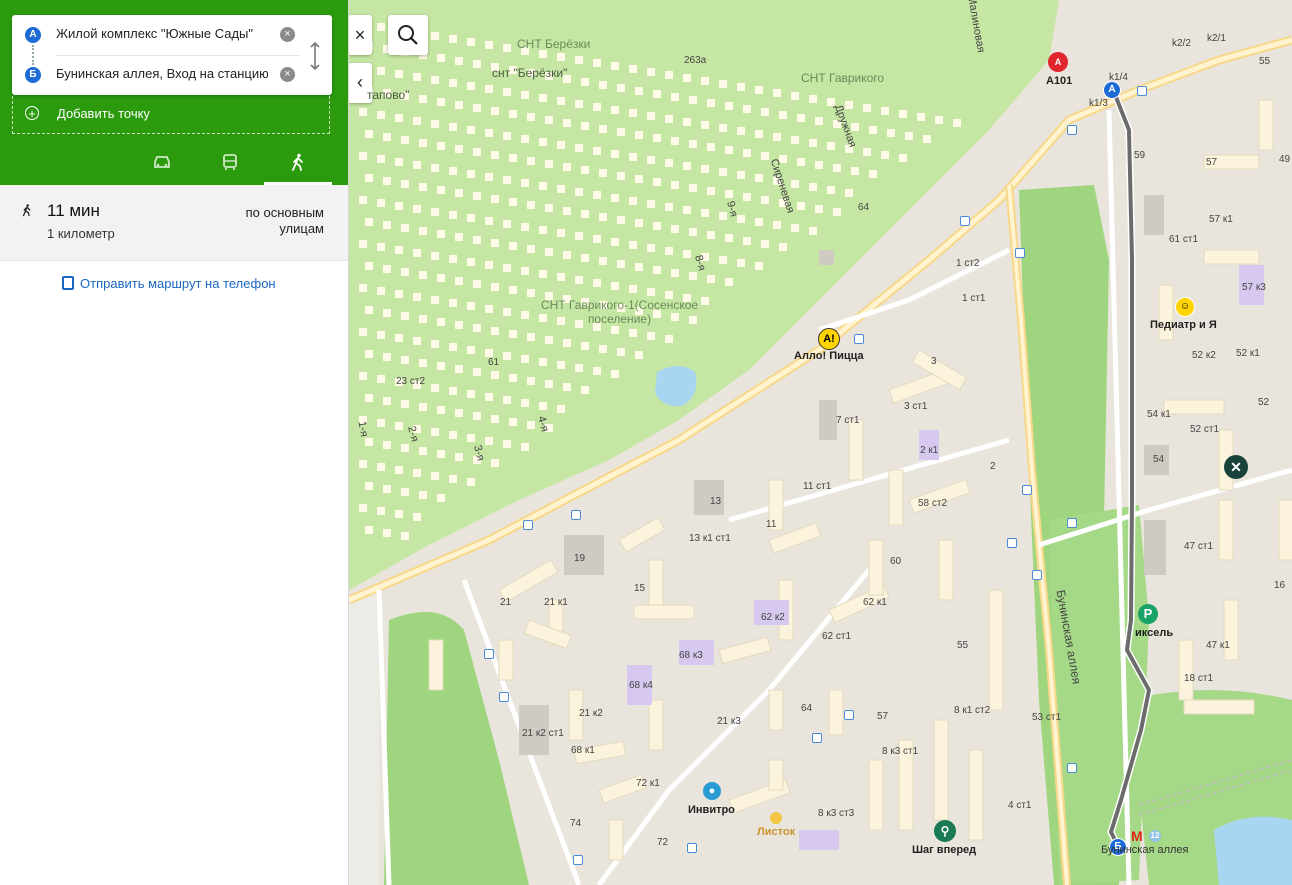  I want to click on clear-a-icon: ×, so click(287, 34).